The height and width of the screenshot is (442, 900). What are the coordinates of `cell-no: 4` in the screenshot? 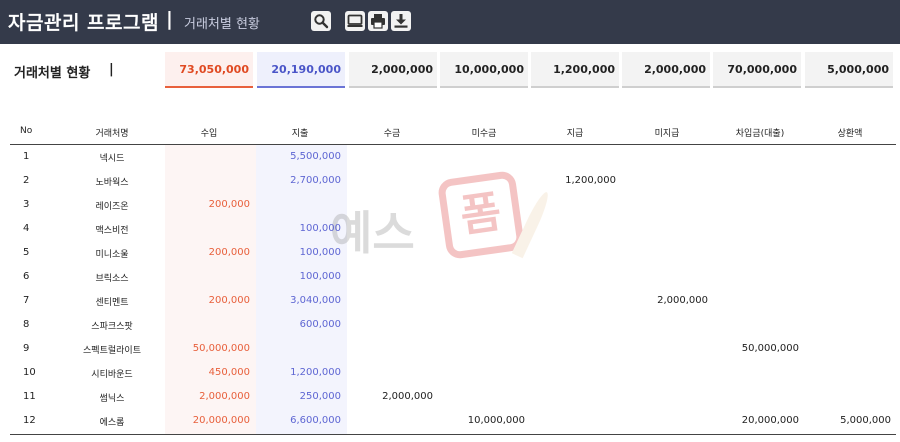 It's located at (26, 228).